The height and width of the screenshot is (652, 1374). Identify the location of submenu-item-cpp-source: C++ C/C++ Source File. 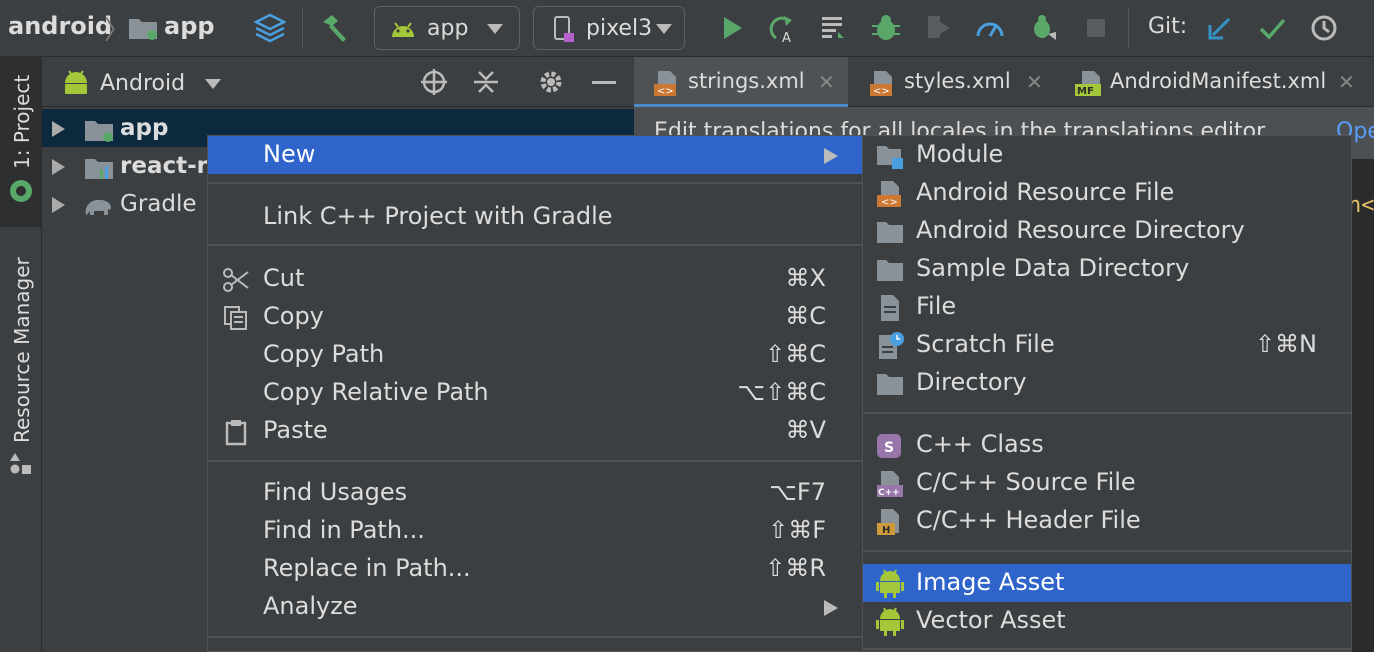
(1107, 483).